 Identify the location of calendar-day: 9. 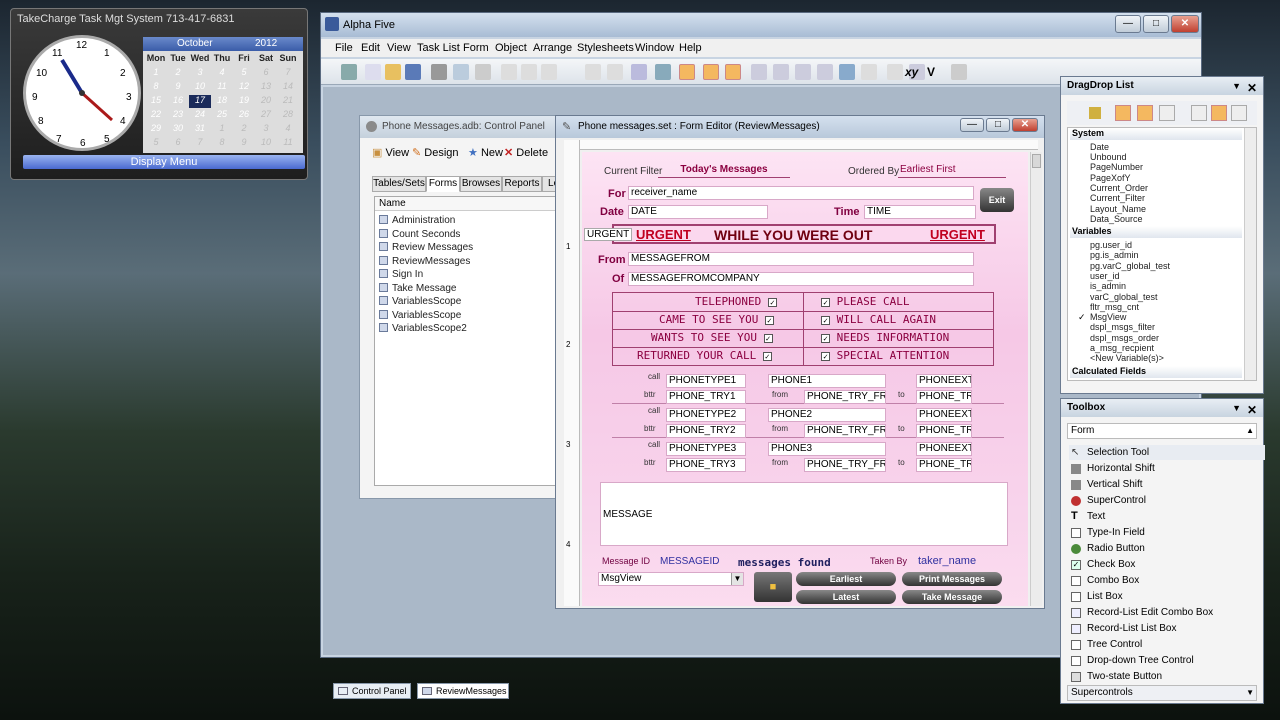
(178, 87).